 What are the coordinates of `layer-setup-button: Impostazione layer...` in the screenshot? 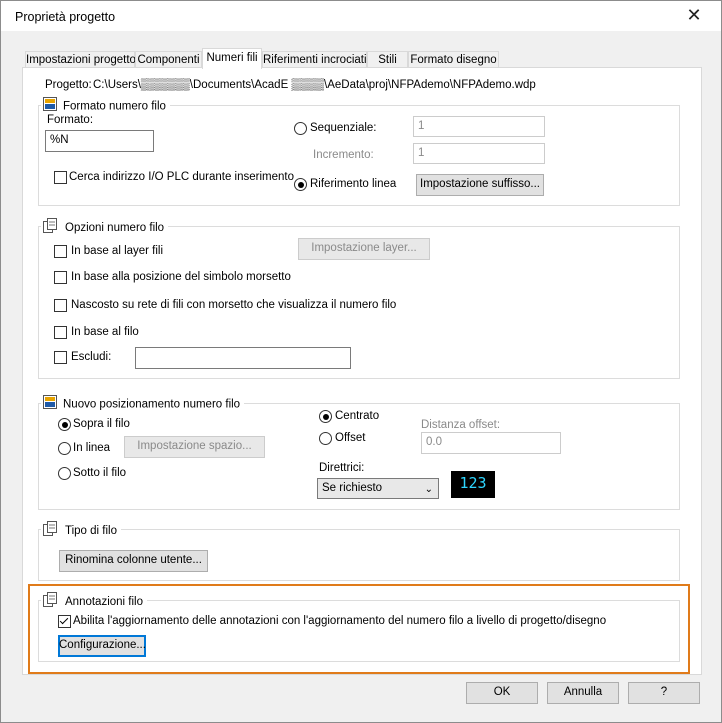 It's located at (364, 249).